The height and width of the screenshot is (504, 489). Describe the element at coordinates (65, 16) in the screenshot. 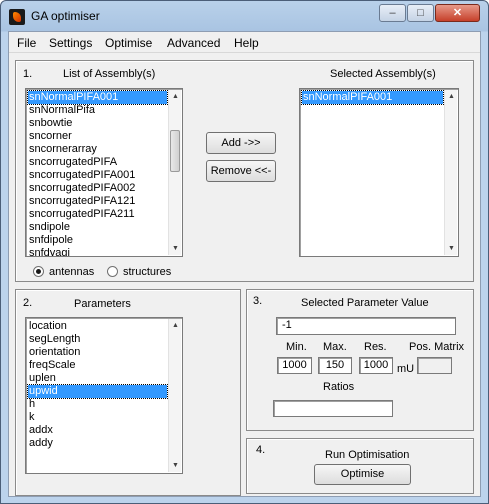

I see `window-title: GA optimiser` at that location.